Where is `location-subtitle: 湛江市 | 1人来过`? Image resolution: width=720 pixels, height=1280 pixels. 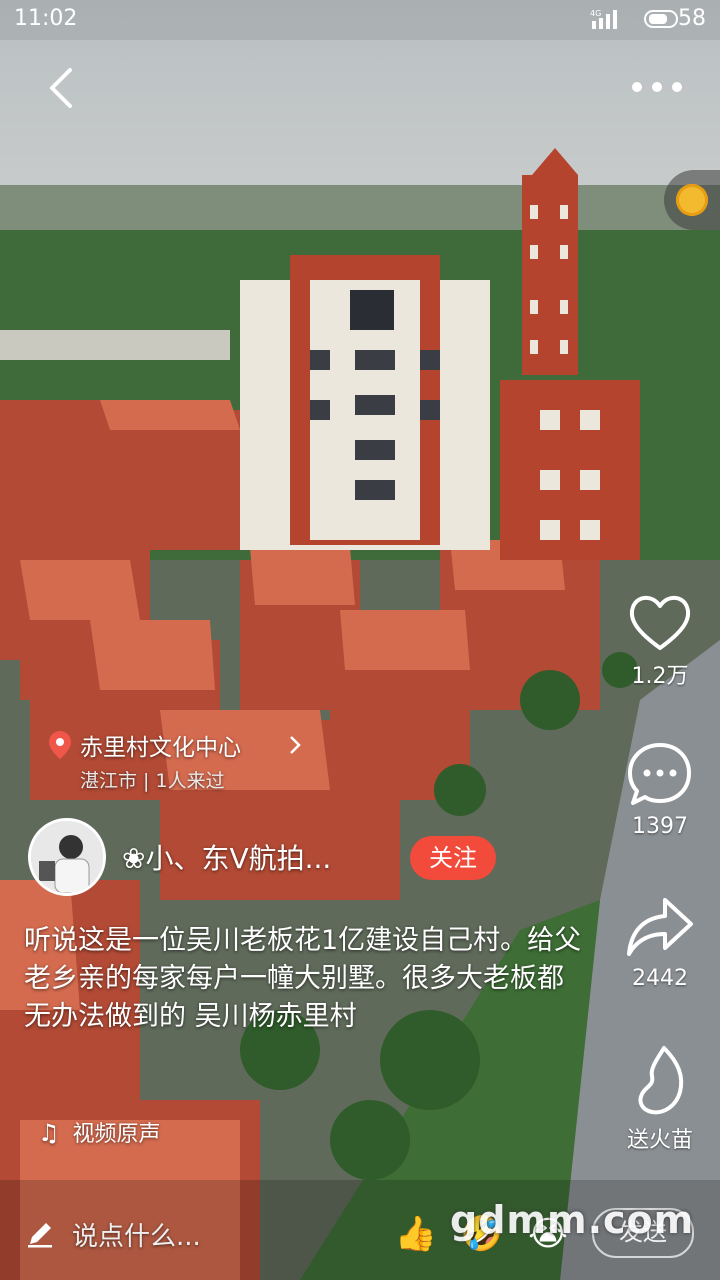 location-subtitle: 湛江市 | 1人来过 is located at coordinates (152, 781).